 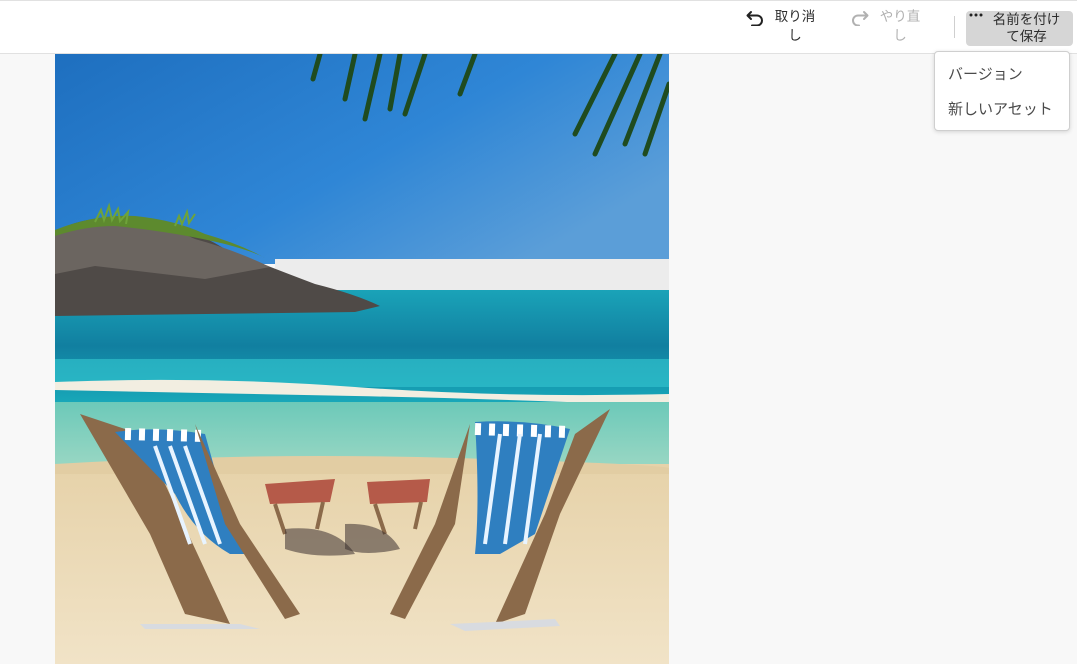 What do you see at coordinates (1026, 28) in the screenshot?
I see `save-as-label: 名前を付け て保存` at bounding box center [1026, 28].